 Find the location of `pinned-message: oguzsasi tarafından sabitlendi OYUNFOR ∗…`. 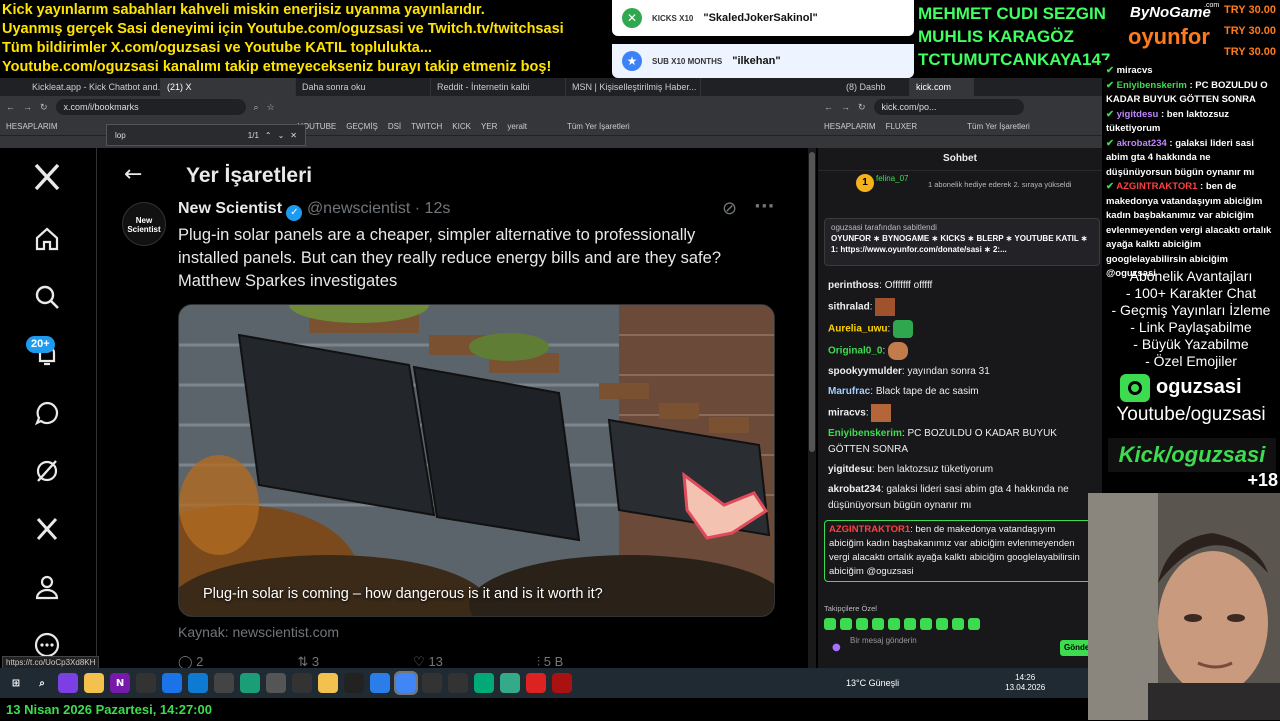

pinned-message: oguzsasi tarafından sabitlendi OYUNFOR ∗… is located at coordinates (962, 242).